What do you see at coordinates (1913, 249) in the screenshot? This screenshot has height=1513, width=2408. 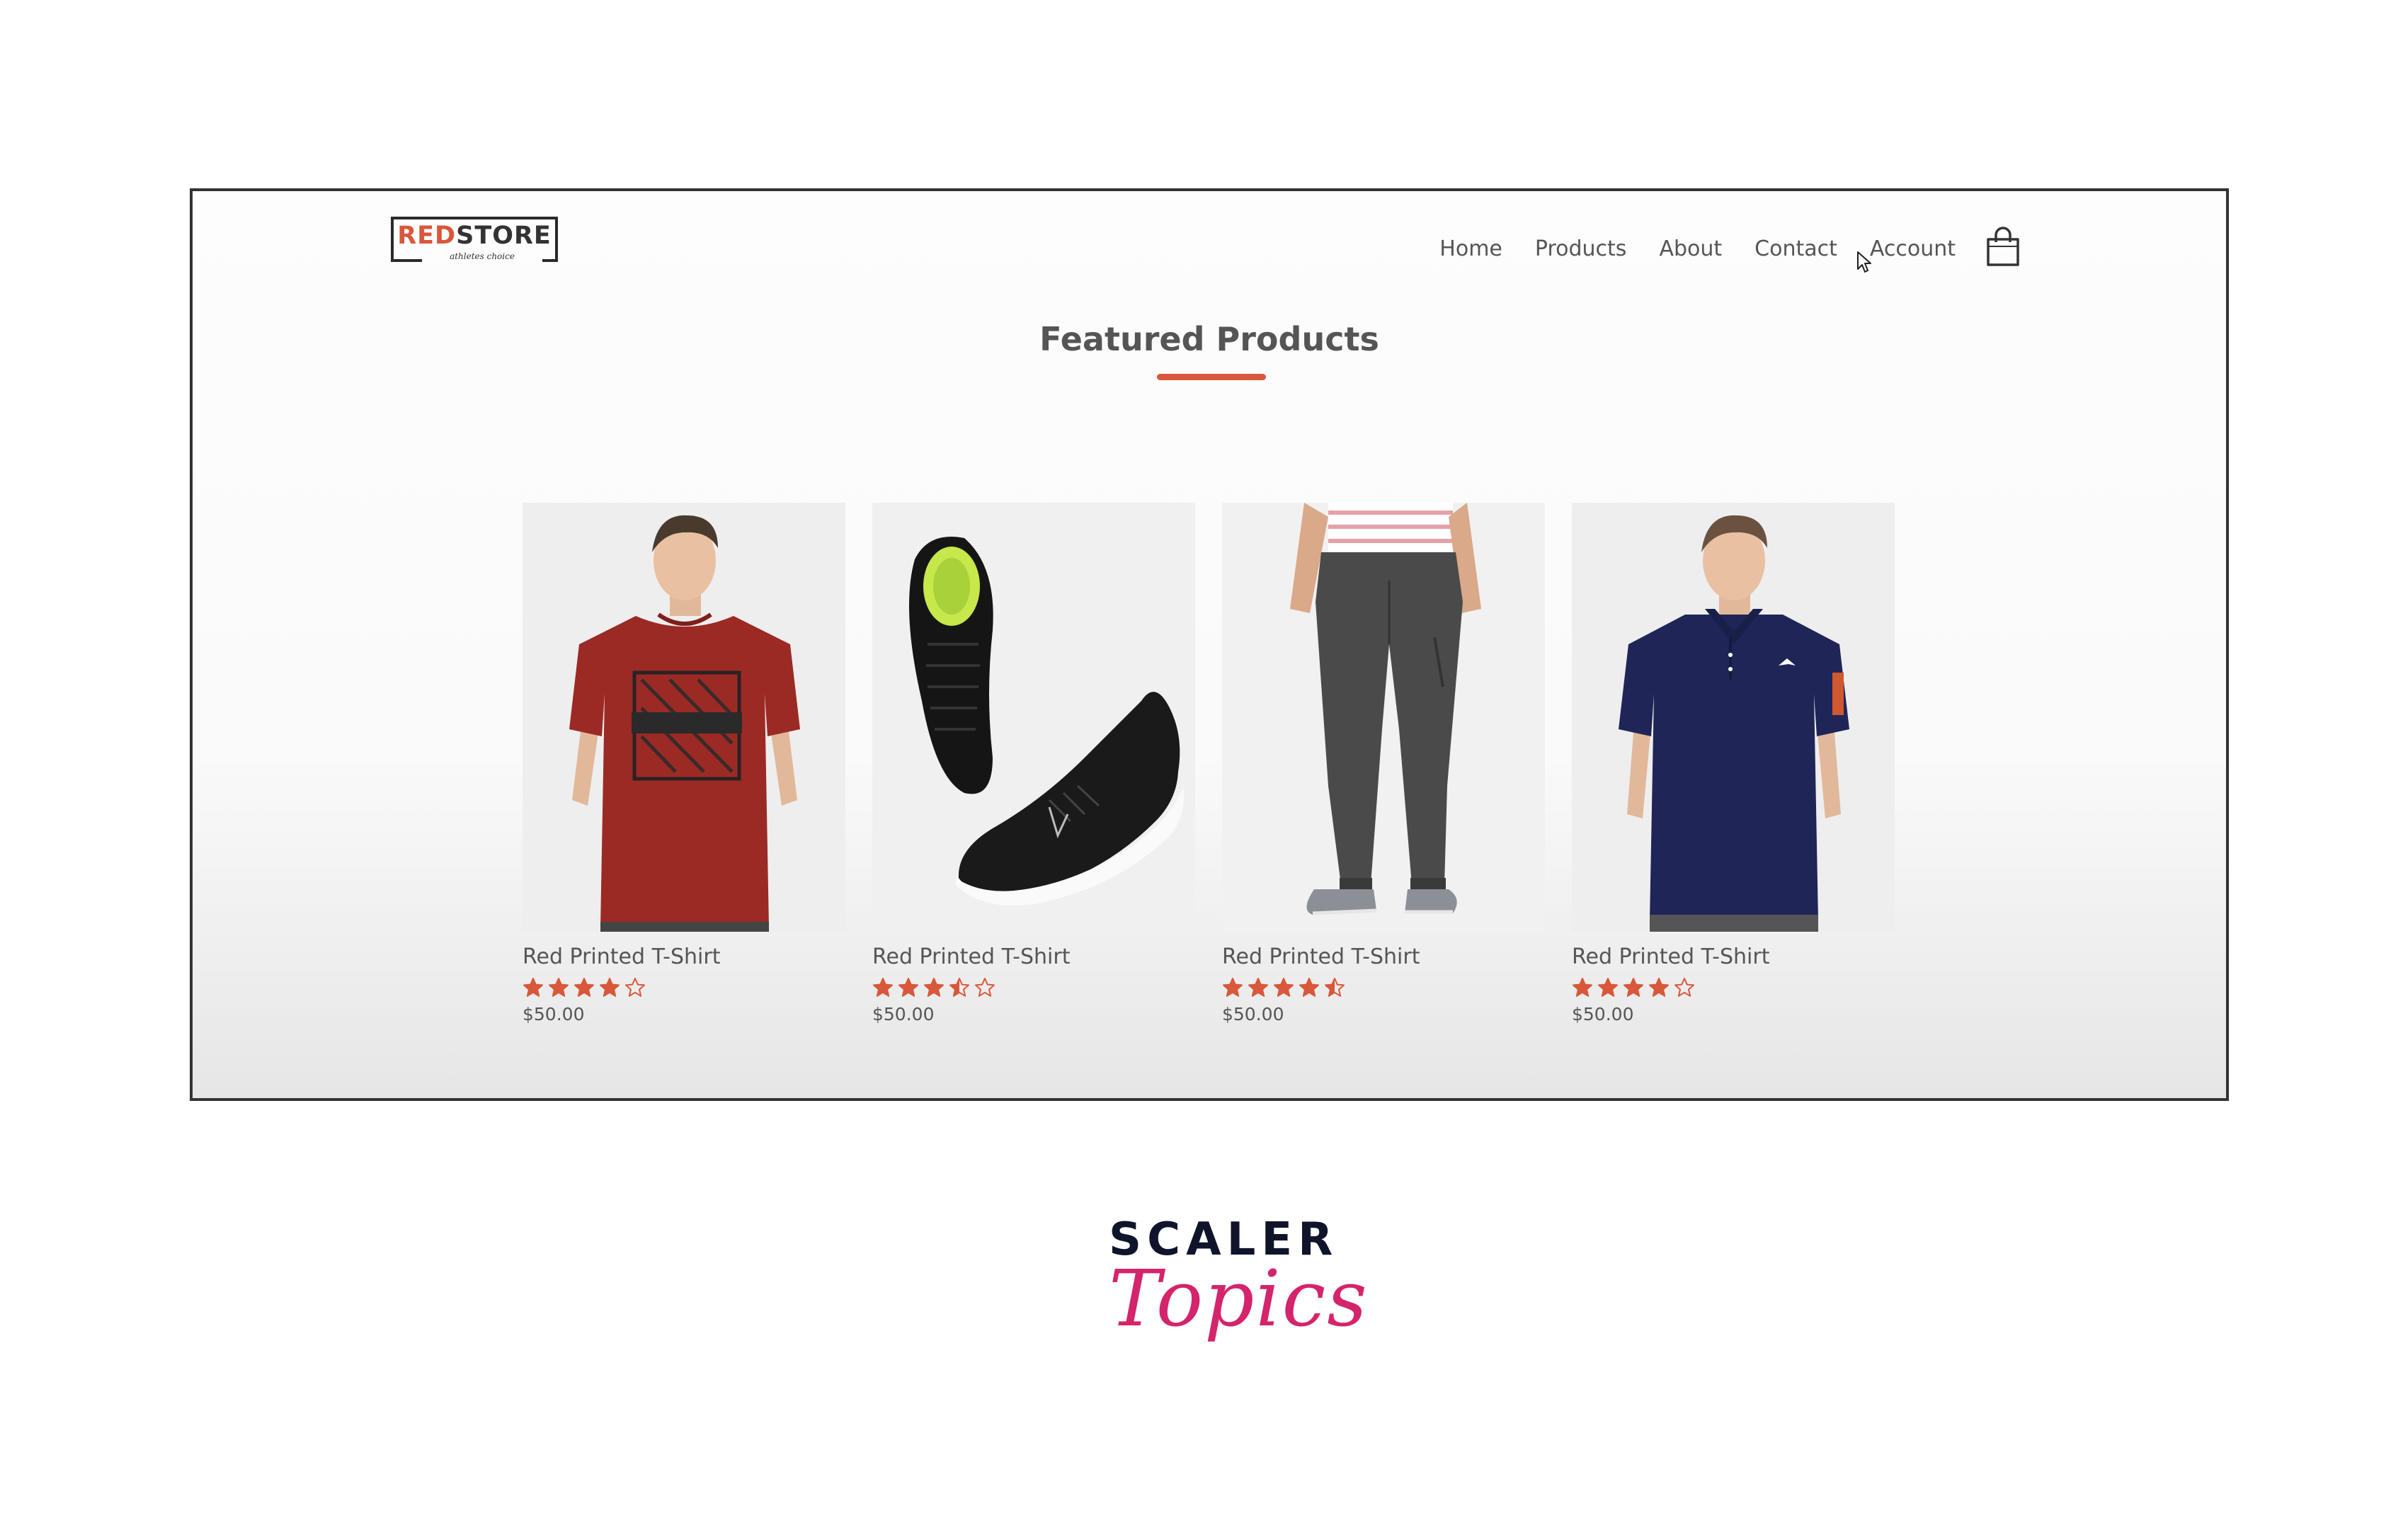 I see `nav-account: Account` at bounding box center [1913, 249].